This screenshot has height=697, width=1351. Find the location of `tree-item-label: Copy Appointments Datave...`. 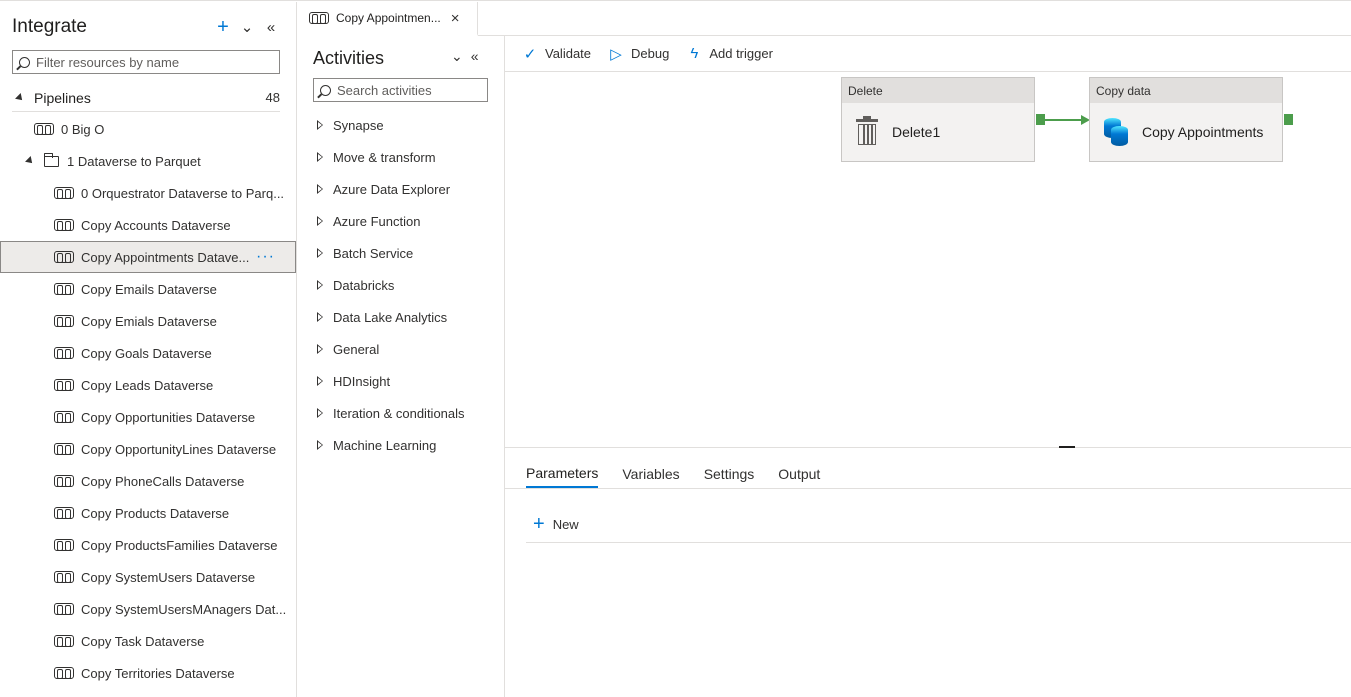

tree-item-label: Copy Appointments Datave... is located at coordinates (165, 257).